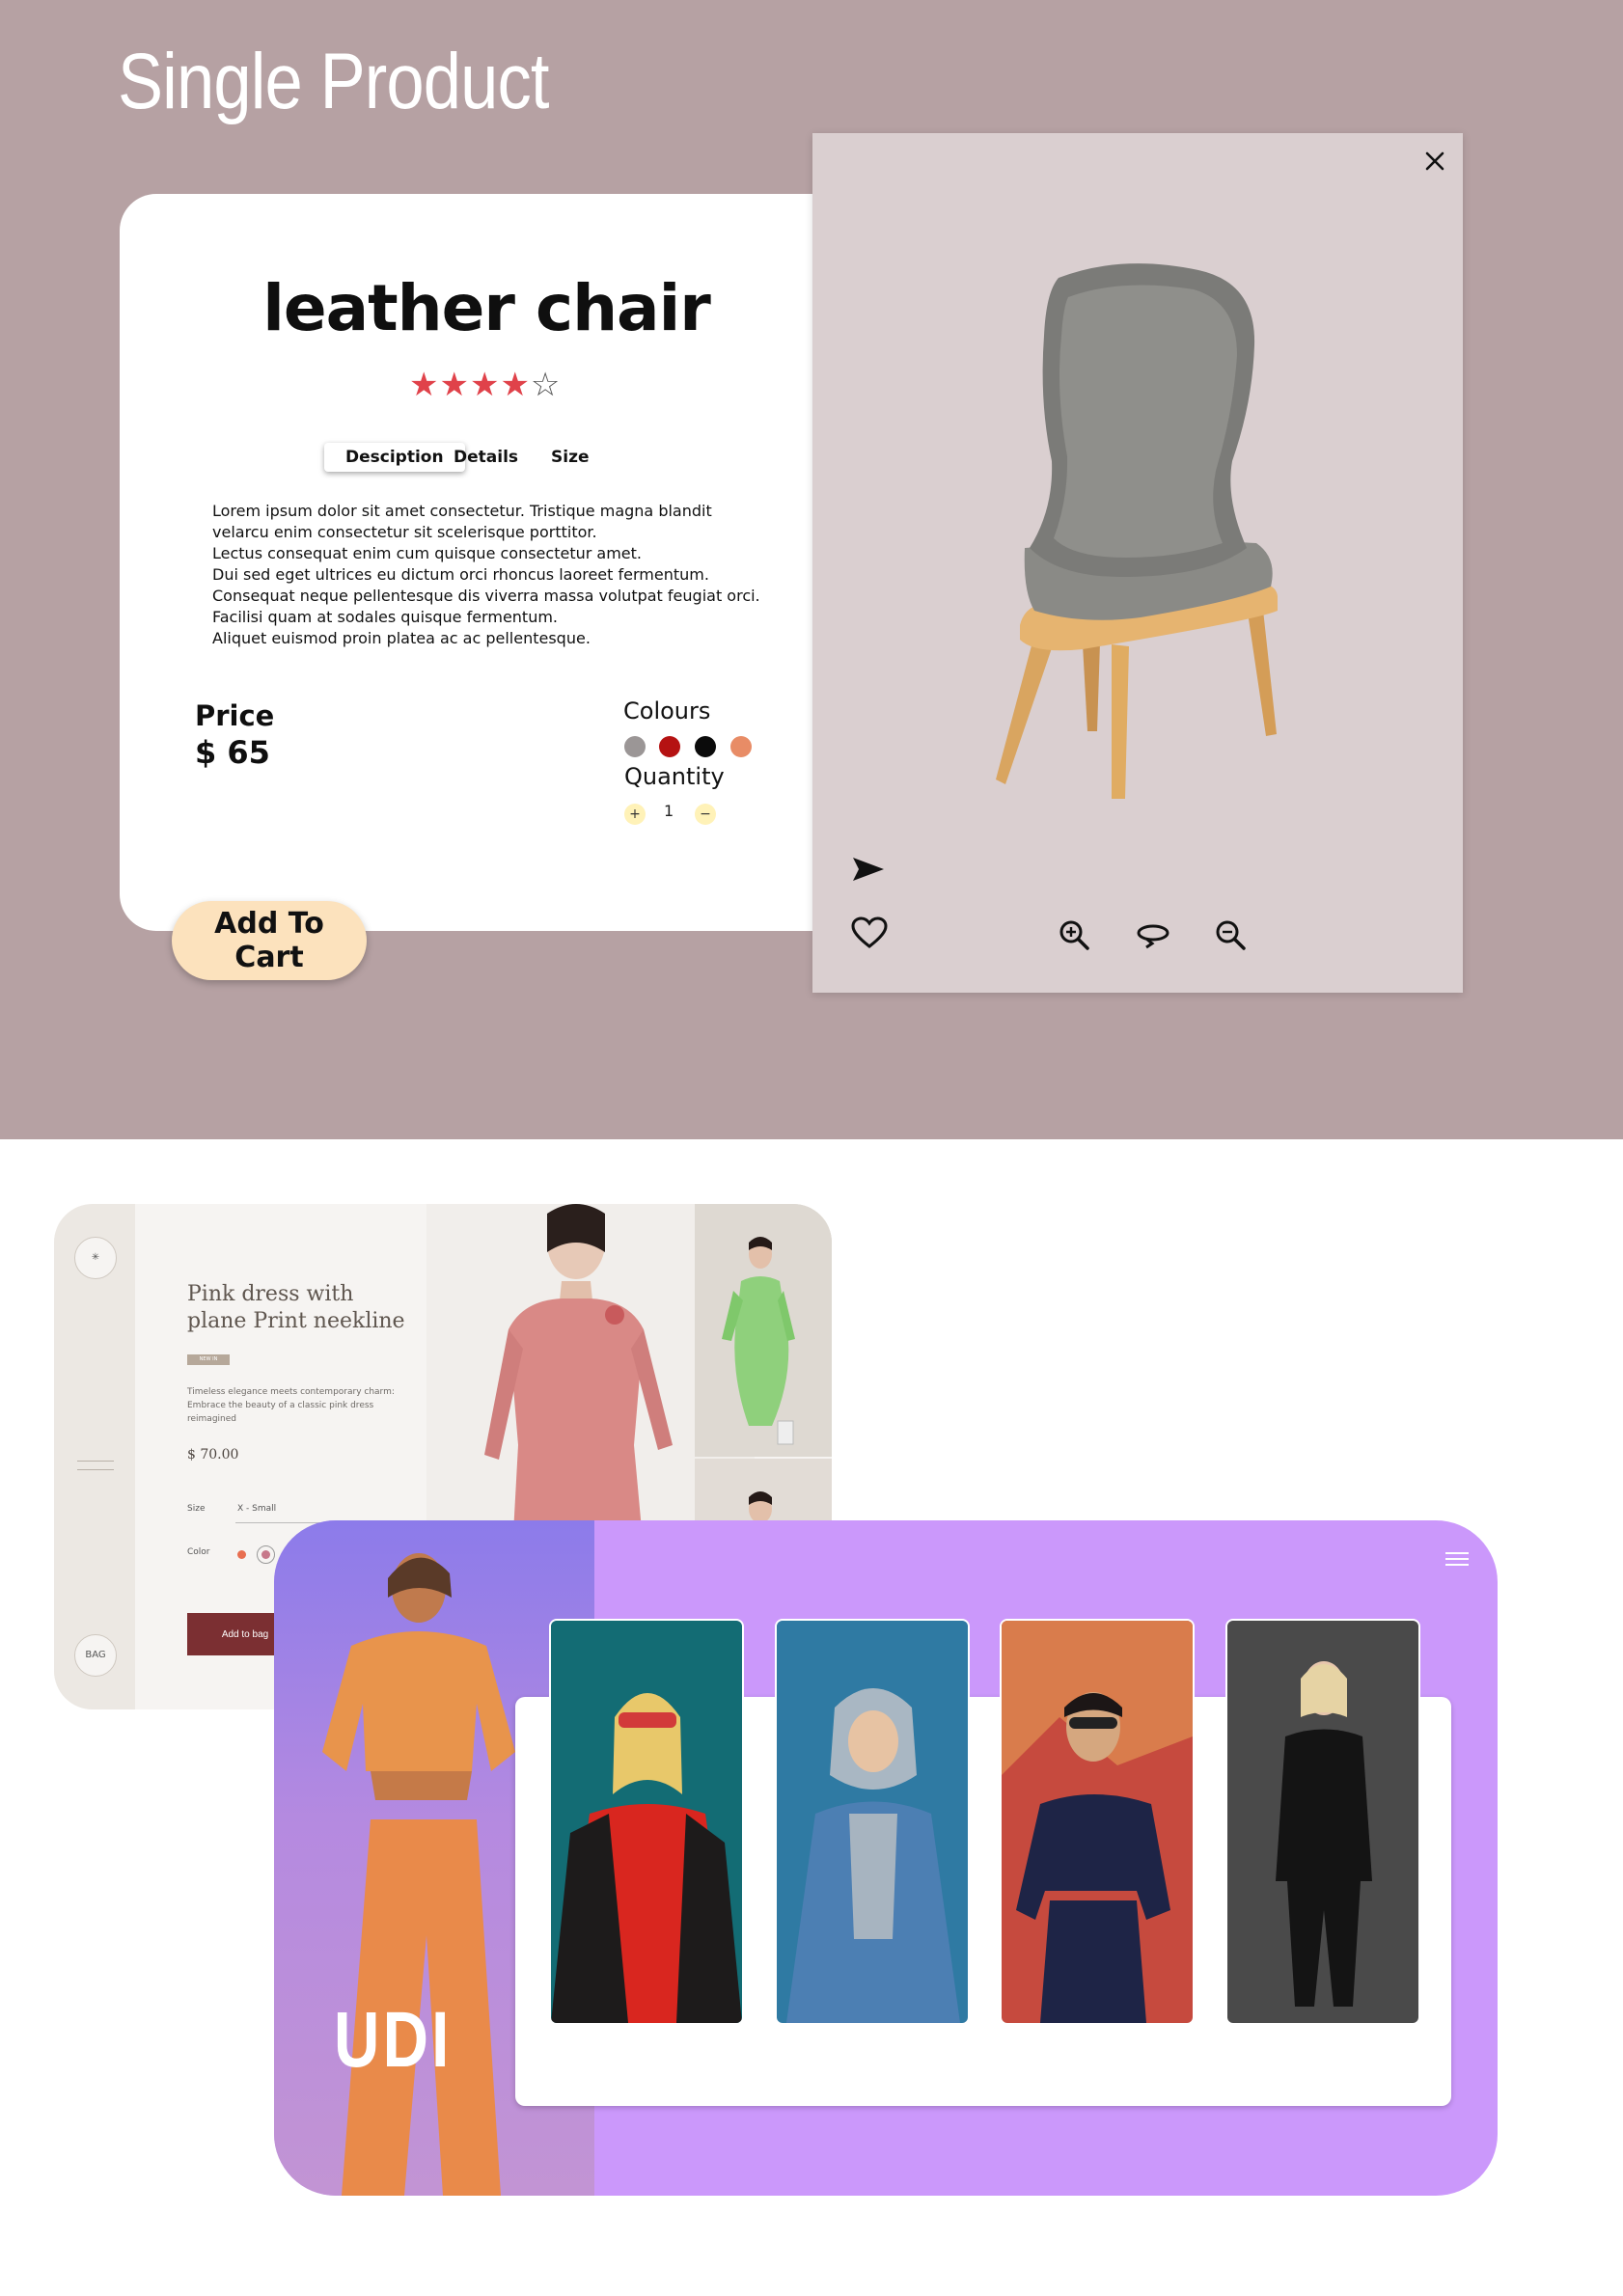 The width and height of the screenshot is (1623, 2296). I want to click on colour-swatch-red, so click(670, 747).